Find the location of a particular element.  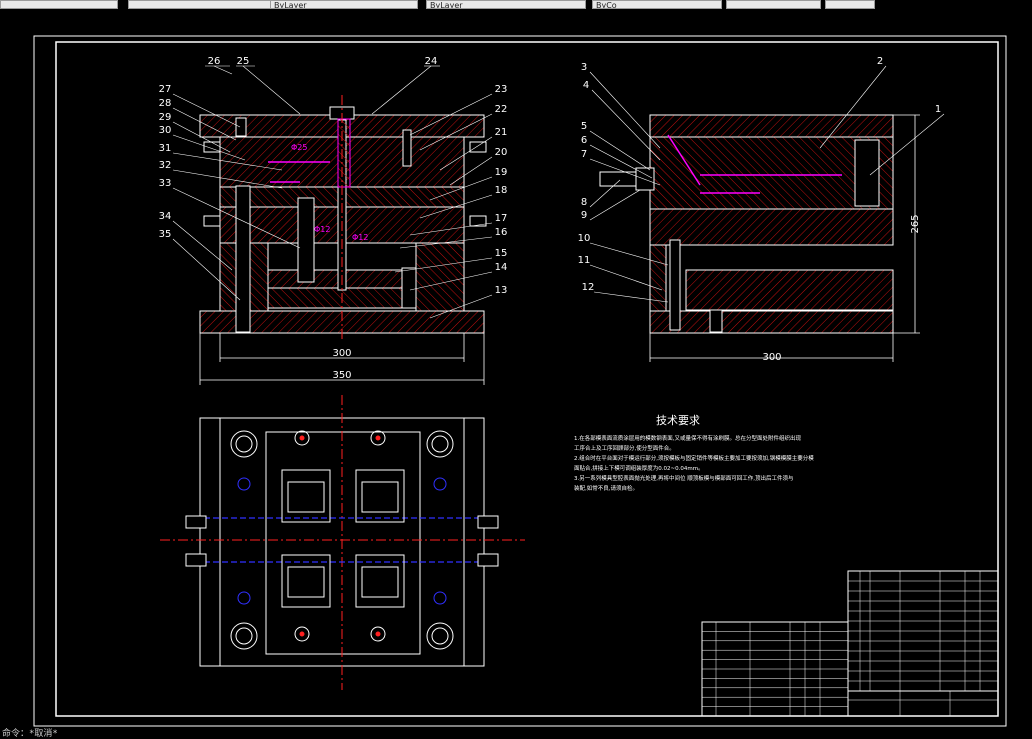

front-label-13: 13 is located at coordinates (501, 290).